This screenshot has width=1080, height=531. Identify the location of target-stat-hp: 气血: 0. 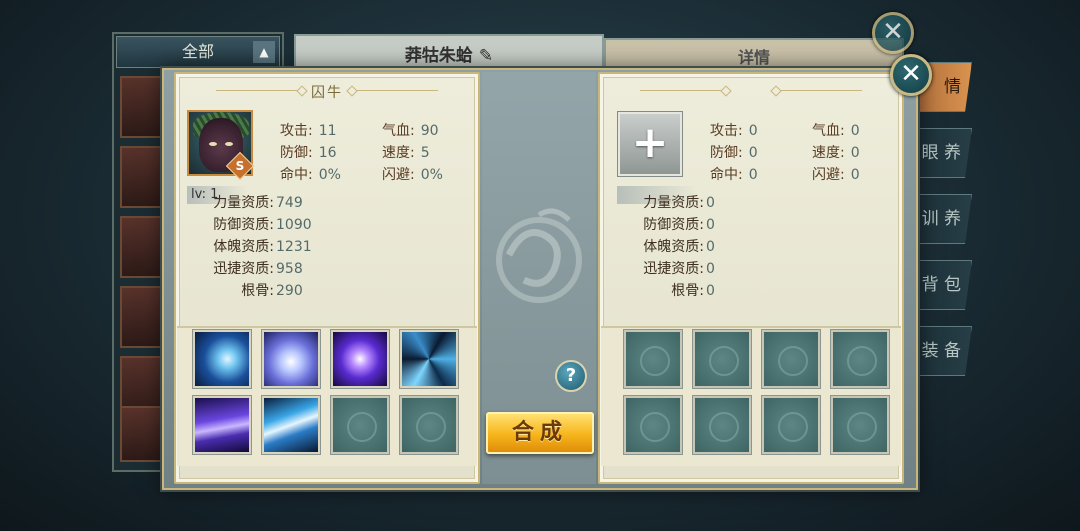
(836, 130).